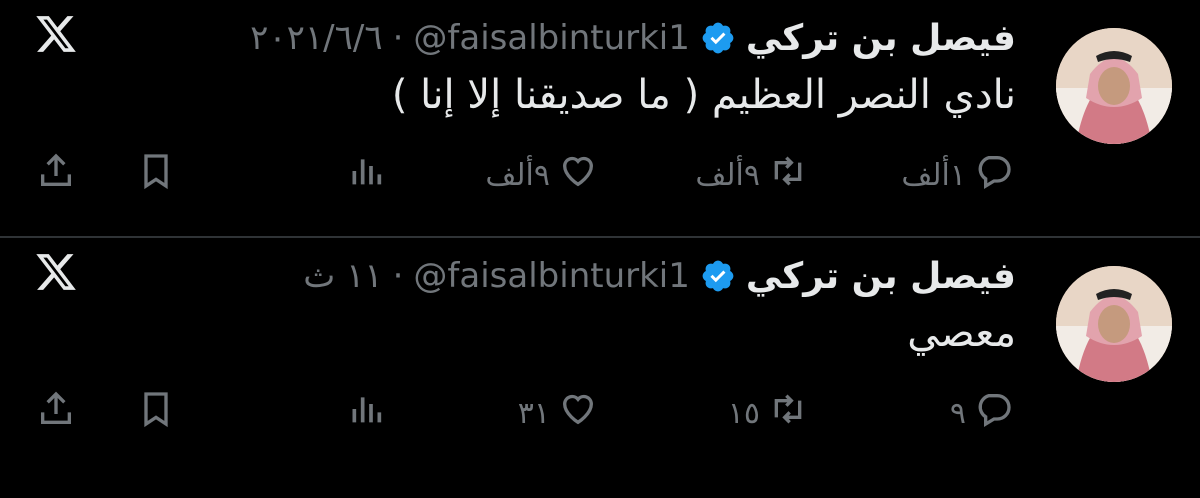 The width and height of the screenshot is (1200, 498). What do you see at coordinates (316, 38) in the screenshot?
I see `tweet-timestamp: ٢٠٢١/٦/٦` at bounding box center [316, 38].